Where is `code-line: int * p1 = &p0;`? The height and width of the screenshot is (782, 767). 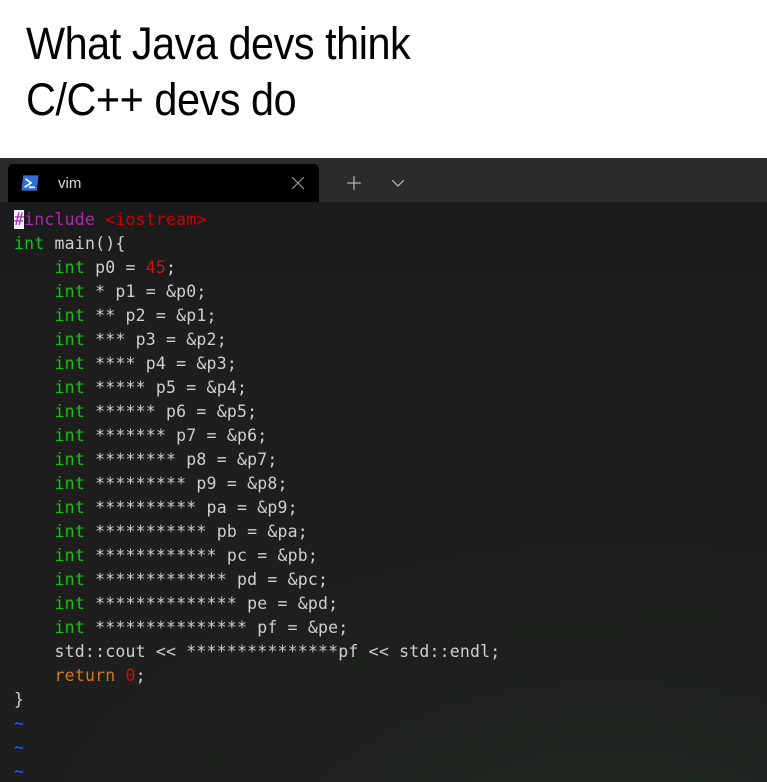
code-line: int * p1 = &p0; is located at coordinates (390, 292).